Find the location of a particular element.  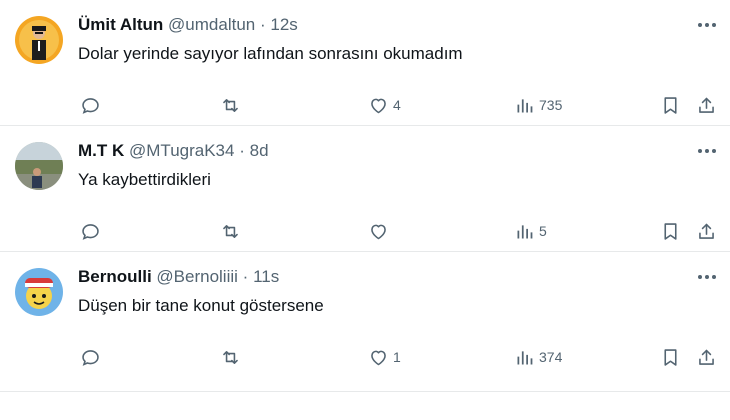

user-handle: @MTugraK34 is located at coordinates (181, 150).